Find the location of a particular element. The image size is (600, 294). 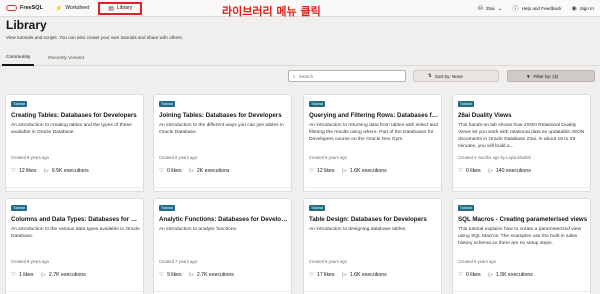

database-icon: ⛁ is located at coordinates (480, 9).